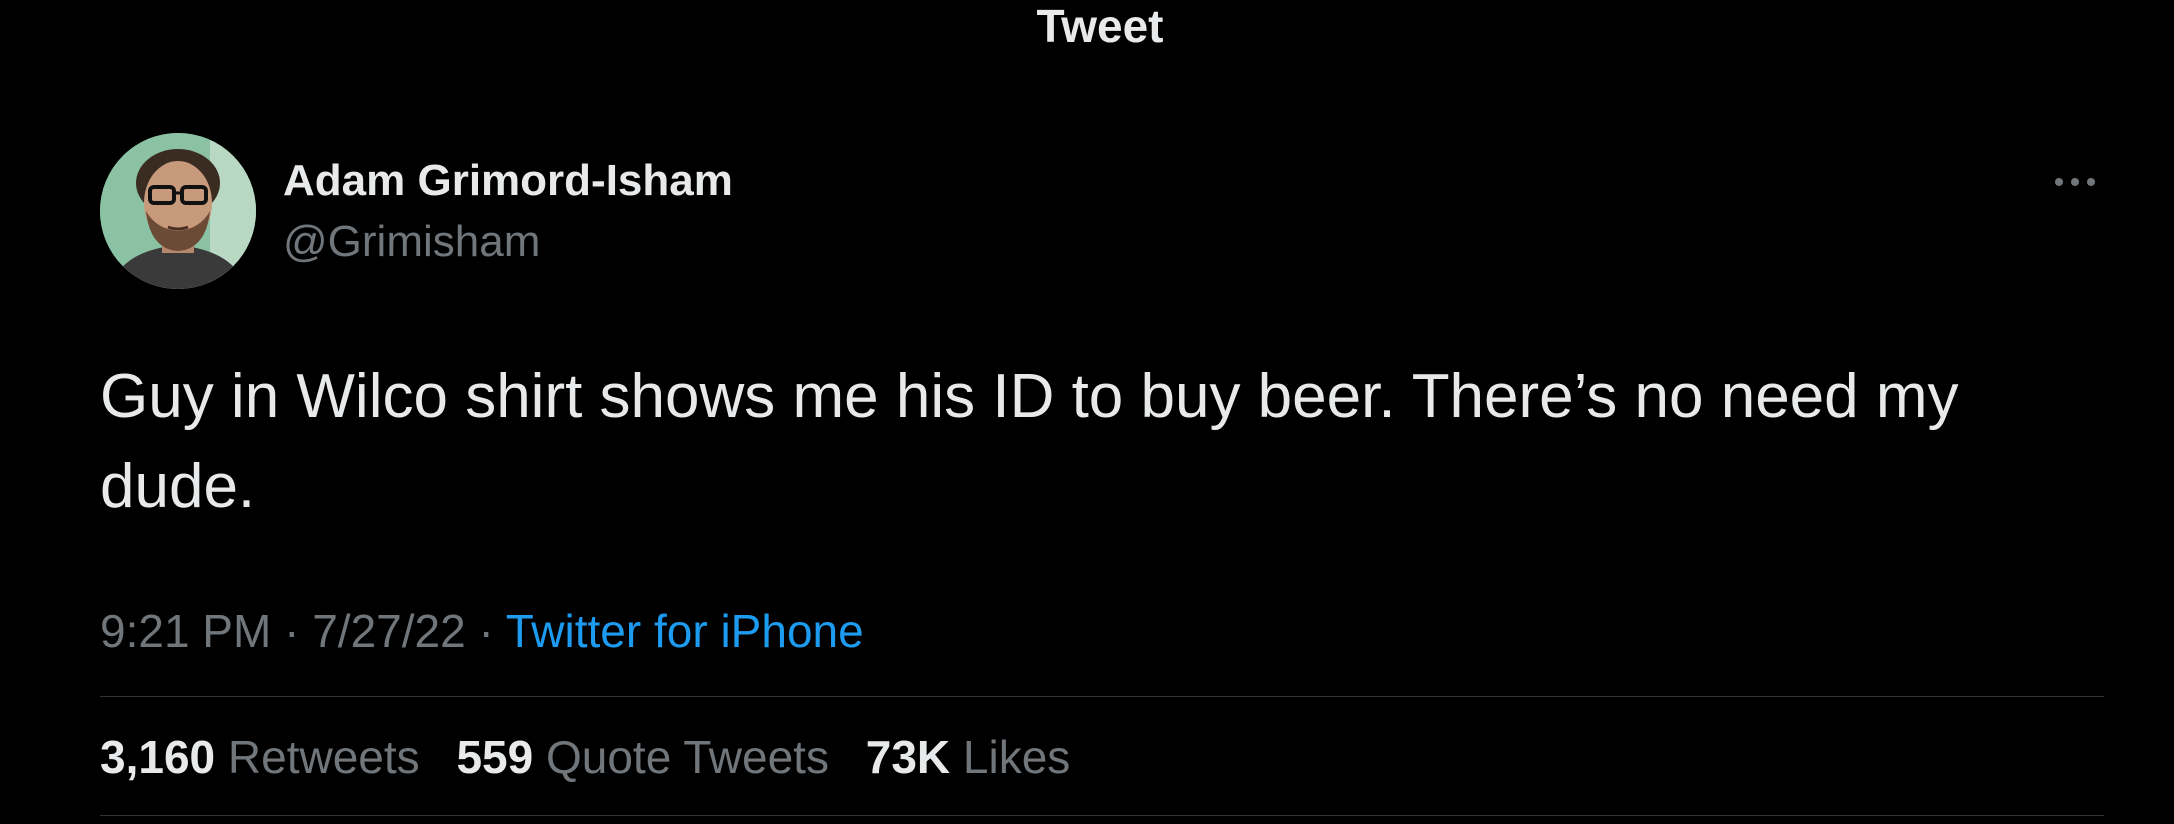 This screenshot has height=824, width=2174. Describe the element at coordinates (687, 757) in the screenshot. I see `quote-tweets-label: Quote Tweets` at that location.